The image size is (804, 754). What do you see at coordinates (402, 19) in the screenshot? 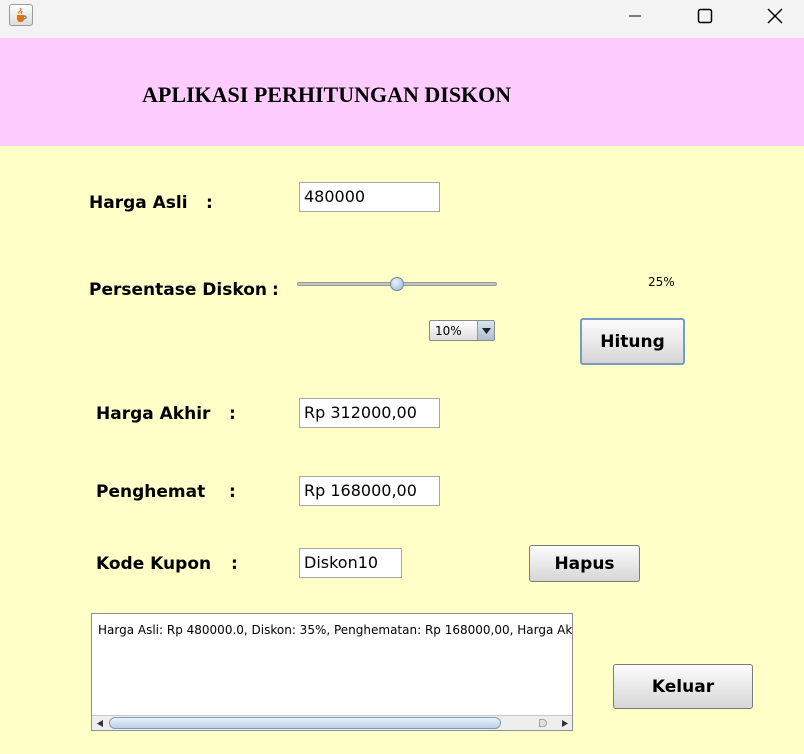
I see `window-titlebar` at bounding box center [402, 19].